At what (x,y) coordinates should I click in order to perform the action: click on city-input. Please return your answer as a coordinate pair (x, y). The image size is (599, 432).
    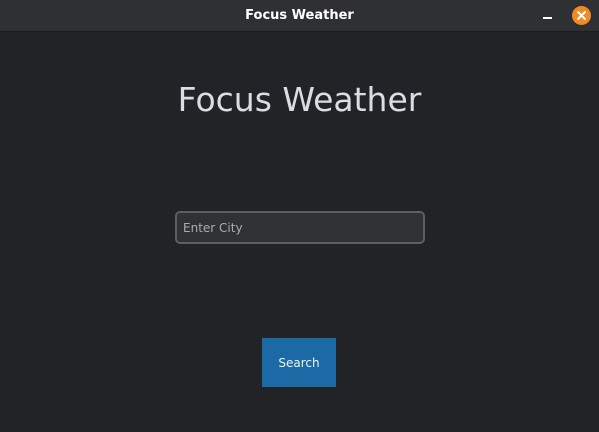
    Looking at the image, I should click on (300, 227).